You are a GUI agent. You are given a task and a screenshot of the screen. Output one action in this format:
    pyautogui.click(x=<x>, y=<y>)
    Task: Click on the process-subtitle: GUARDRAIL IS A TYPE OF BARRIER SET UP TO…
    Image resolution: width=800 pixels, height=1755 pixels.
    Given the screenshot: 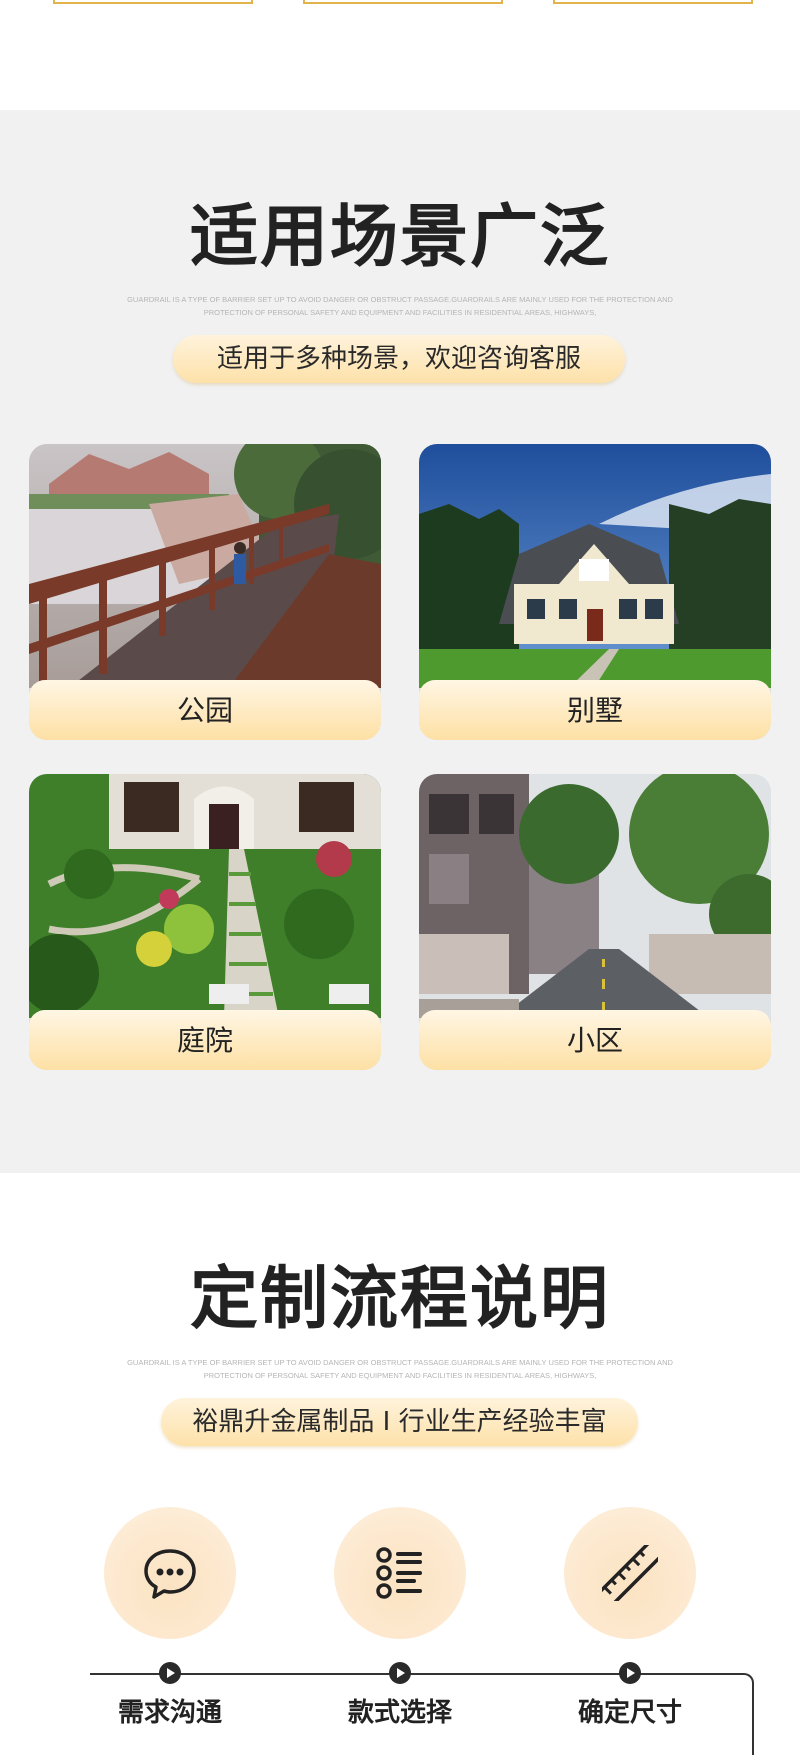 What is the action you would take?
    pyautogui.click(x=400, y=1369)
    